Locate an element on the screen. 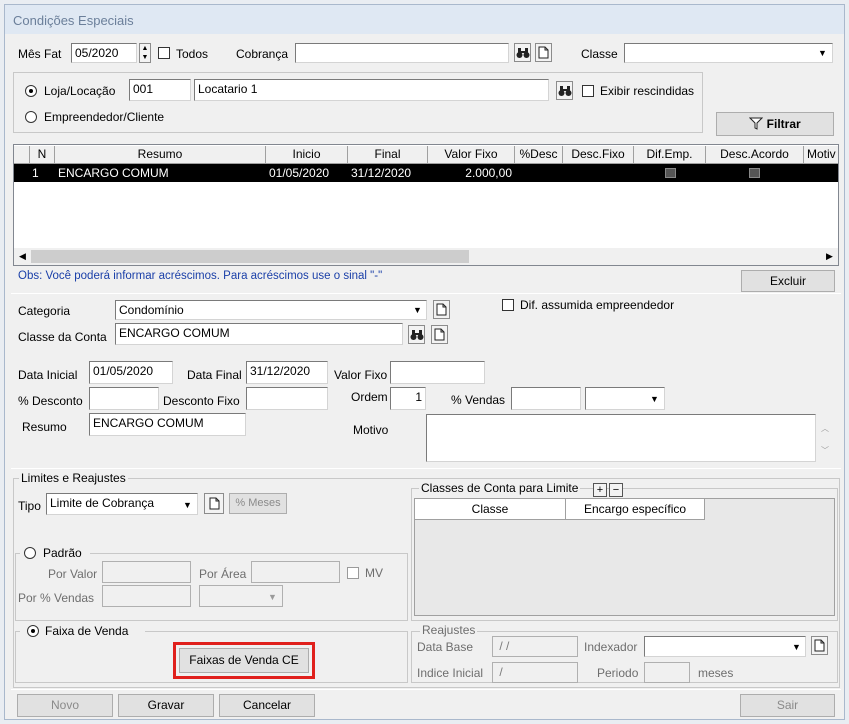  loja-name-input: Locatario 1 is located at coordinates (371, 90).